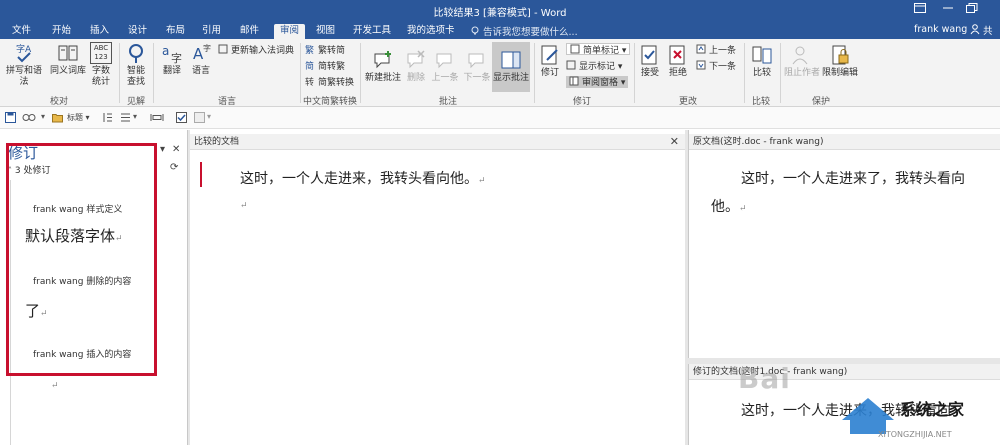 This screenshot has width=1000, height=445. I want to click on tab-mailings: 邮件, so click(249, 31).